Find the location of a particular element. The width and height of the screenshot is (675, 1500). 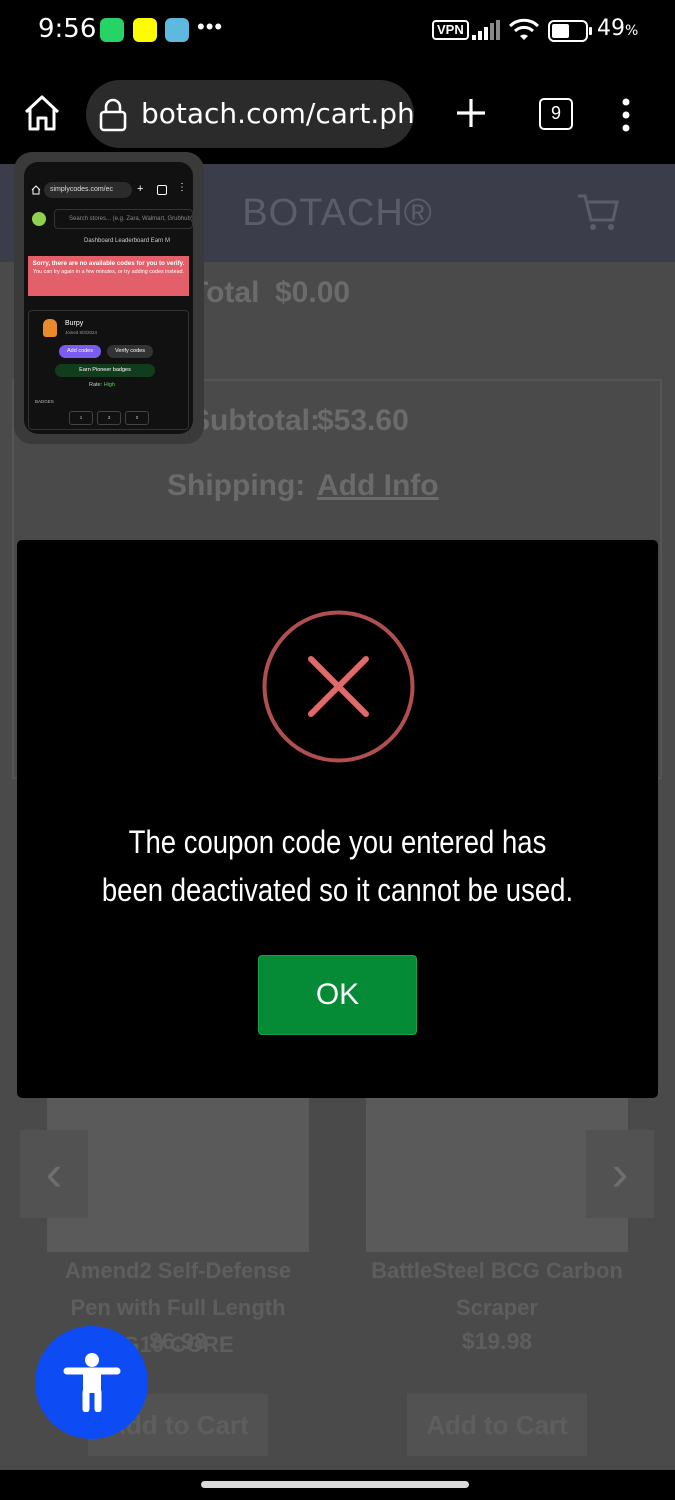

gesture-bar is located at coordinates (337, 1485).